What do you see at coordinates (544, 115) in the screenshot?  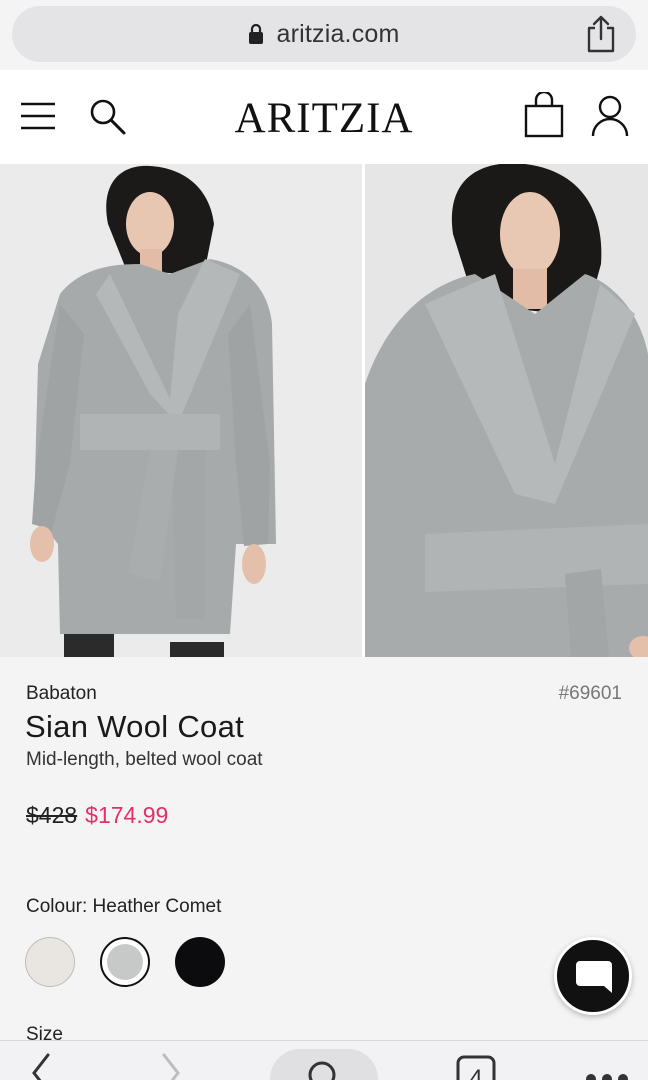 I see `bag-icon` at bounding box center [544, 115].